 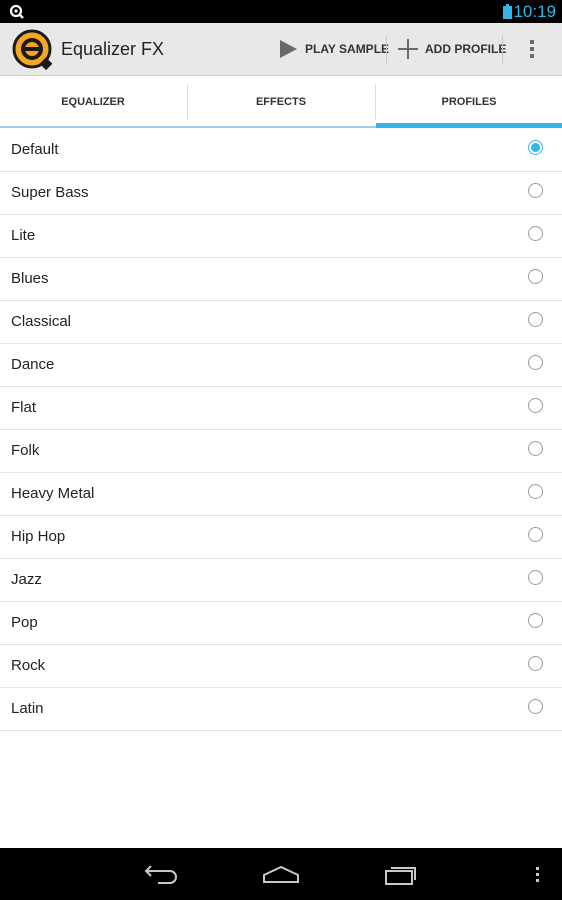 I want to click on list-item: Pop, so click(x=281, y=623).